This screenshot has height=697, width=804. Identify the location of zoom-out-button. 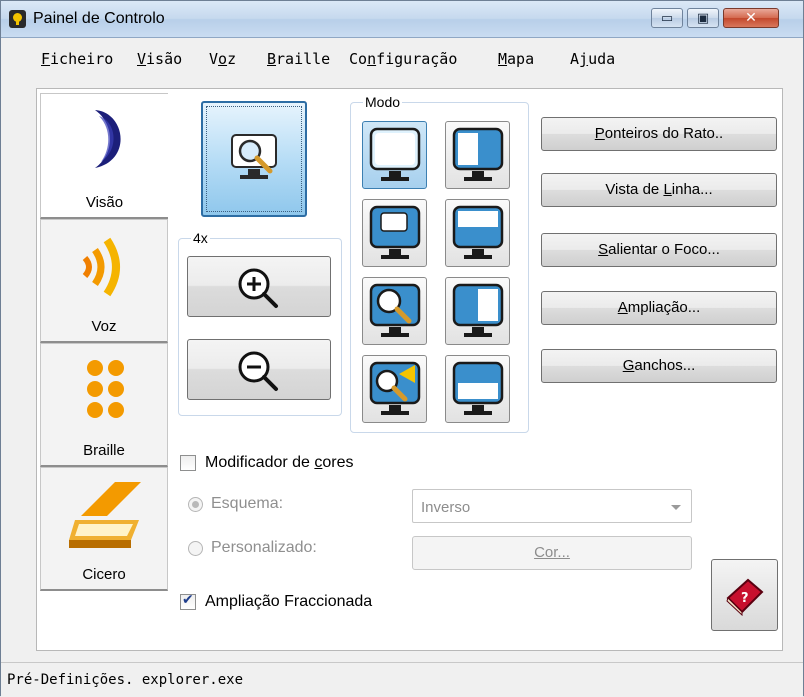
(259, 369).